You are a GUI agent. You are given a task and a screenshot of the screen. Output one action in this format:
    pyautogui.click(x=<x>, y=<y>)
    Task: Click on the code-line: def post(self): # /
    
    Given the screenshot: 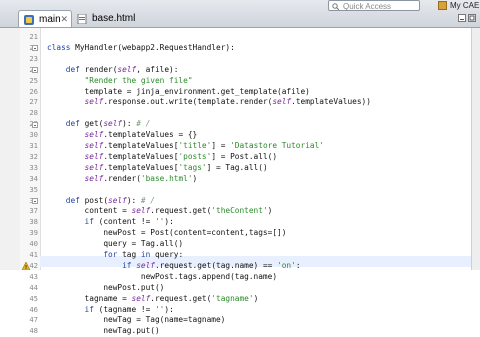 What is the action you would take?
    pyautogui.click(x=101, y=201)
    